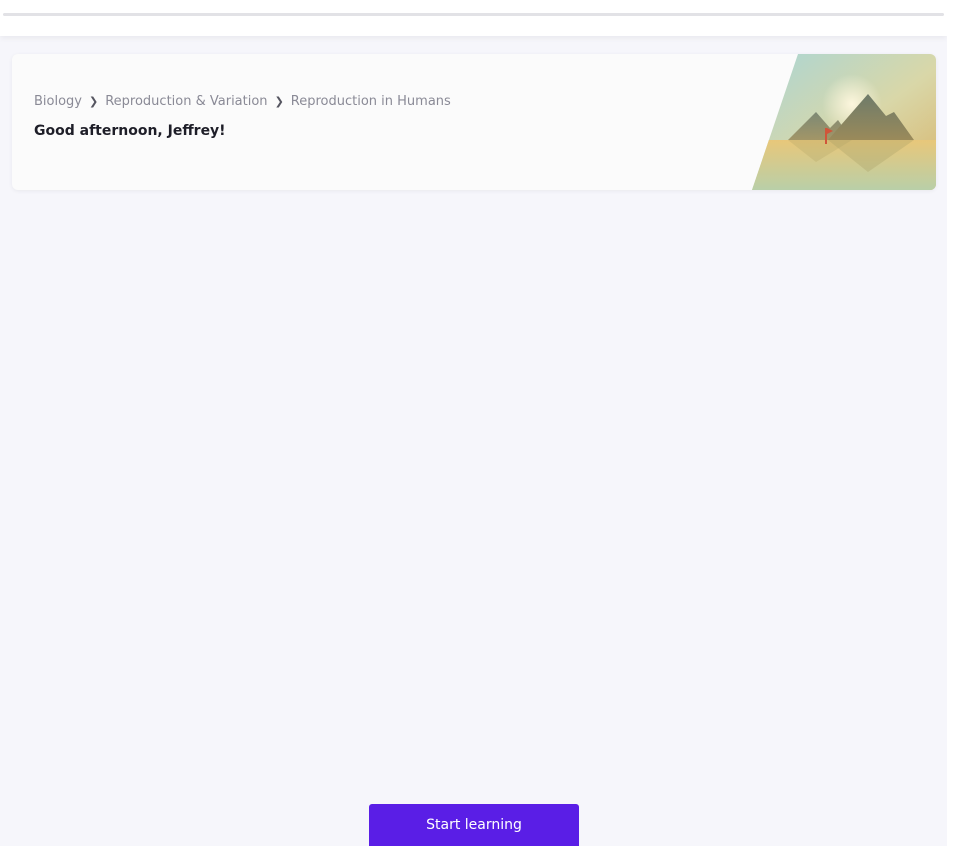  Describe the element at coordinates (58, 101) in the screenshot. I see `breadcrumb-item-biology: Biology` at that location.